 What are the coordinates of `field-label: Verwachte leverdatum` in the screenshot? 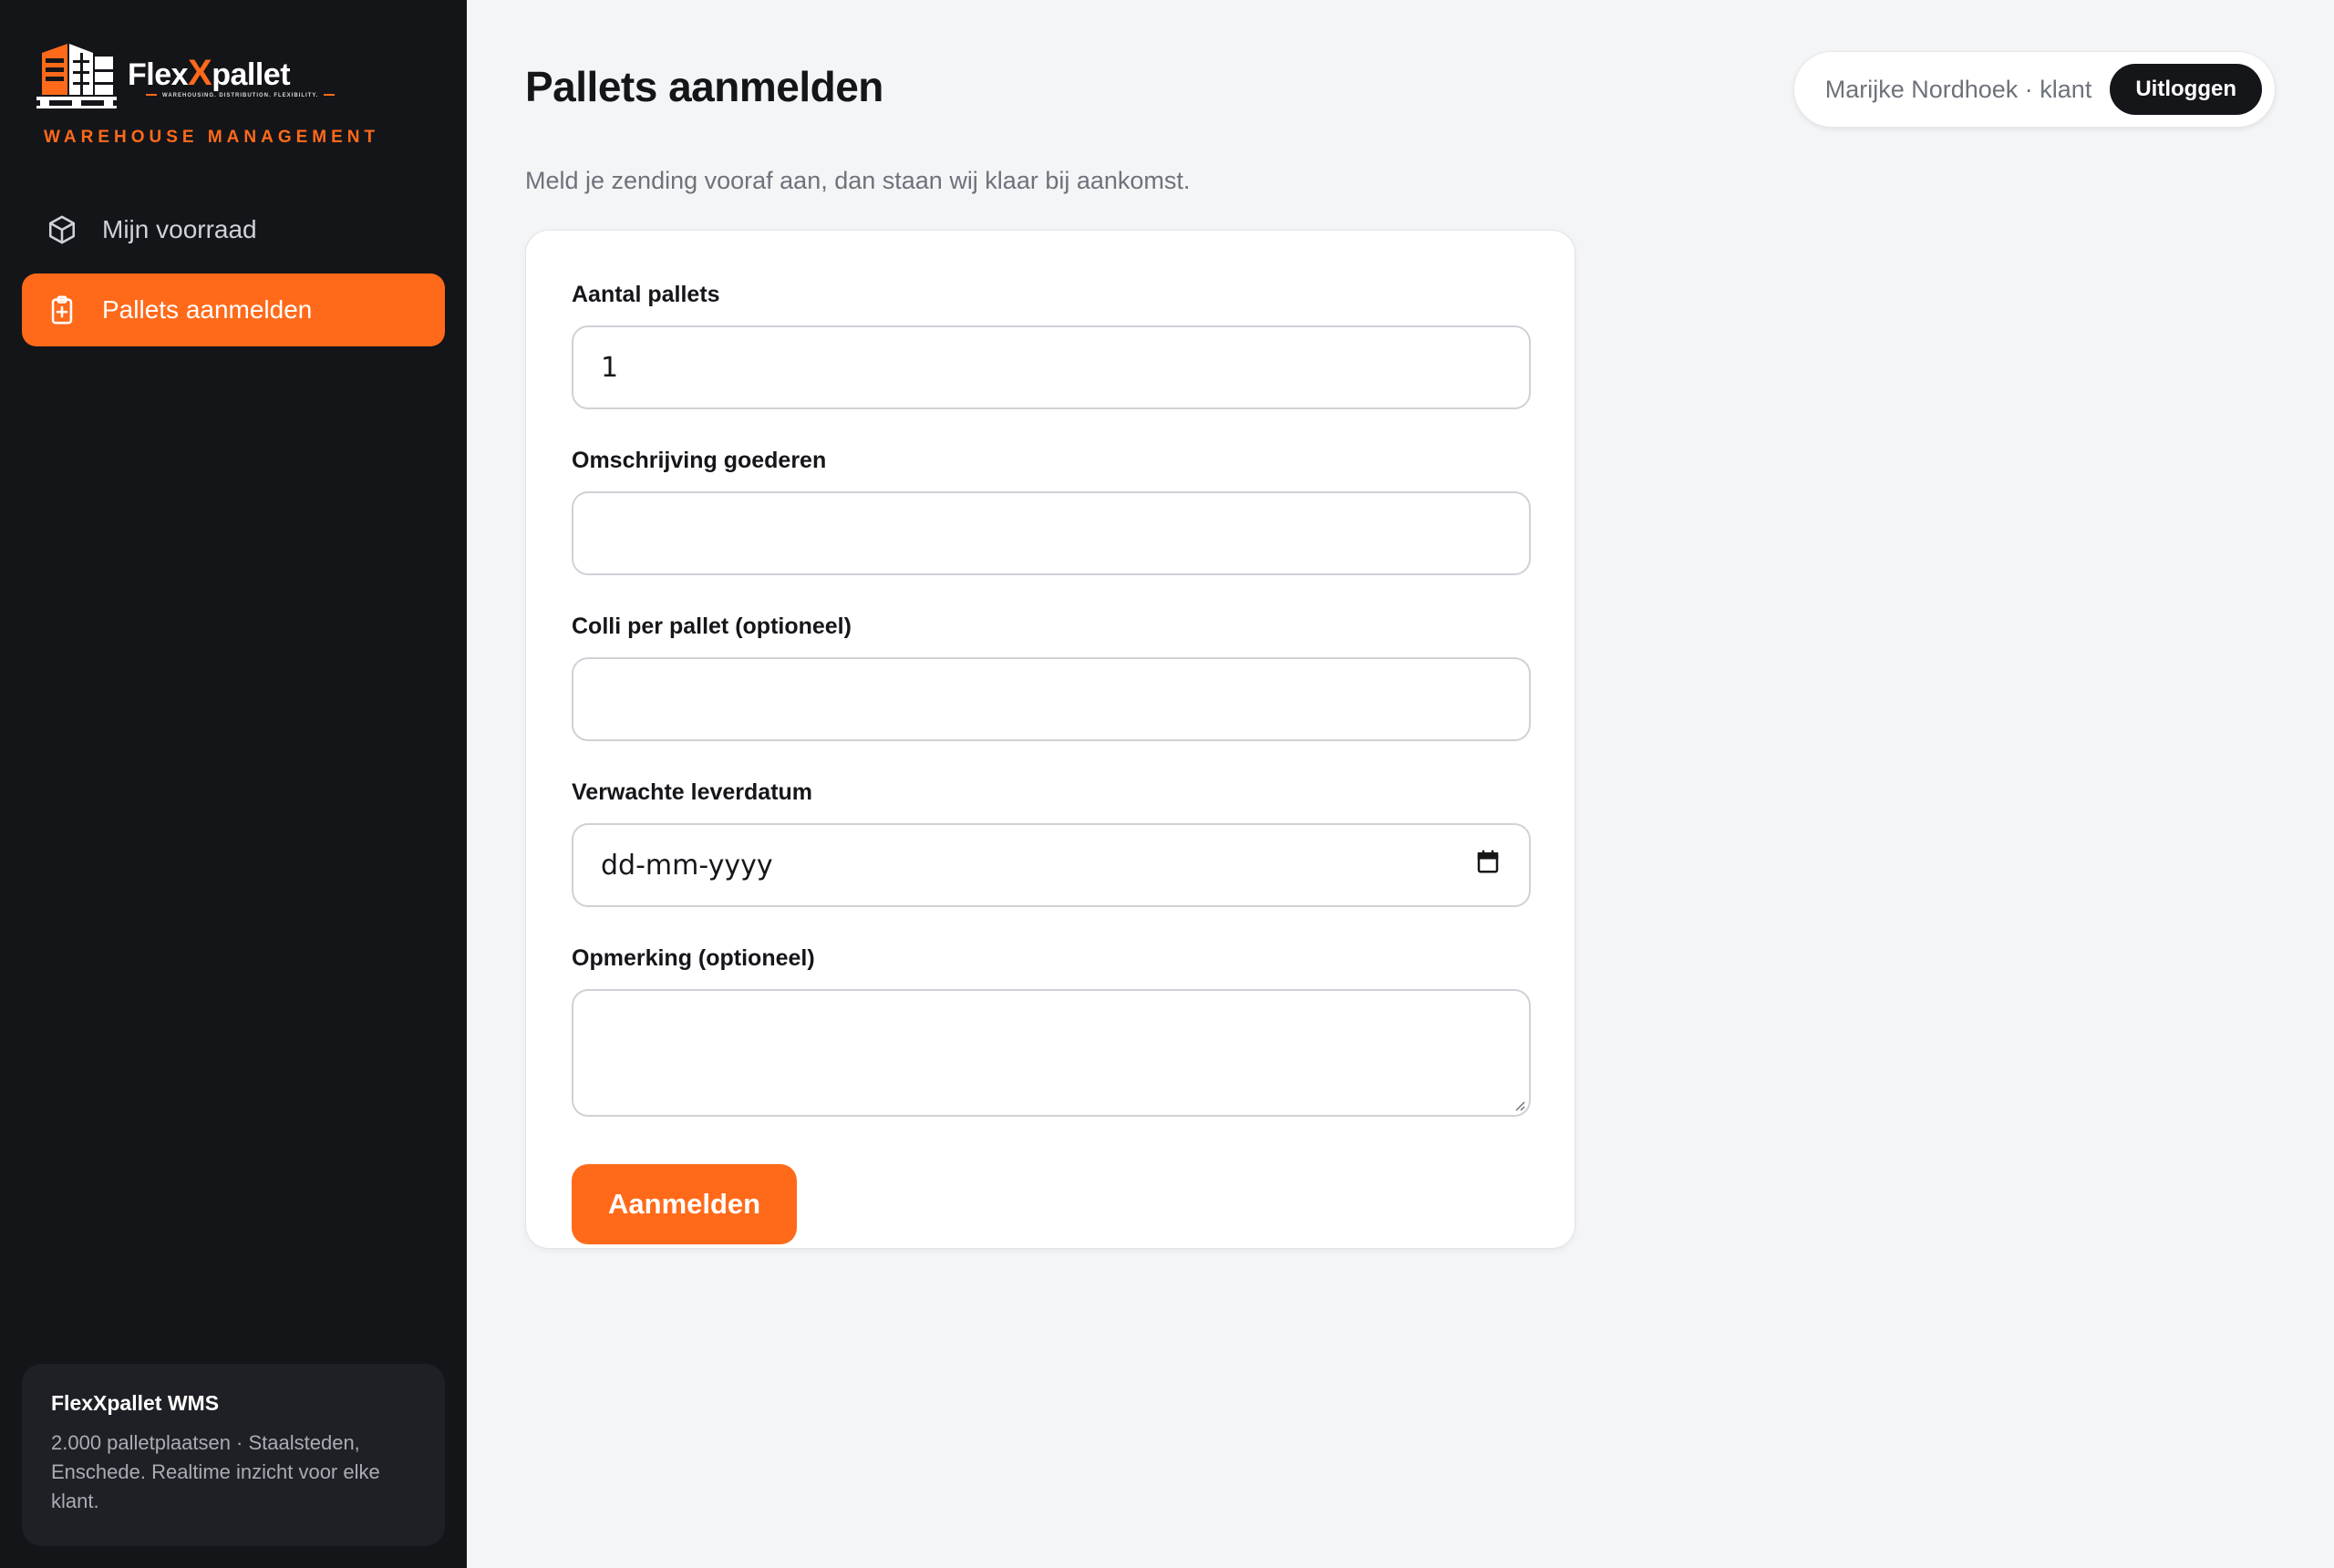 It's located at (692, 792).